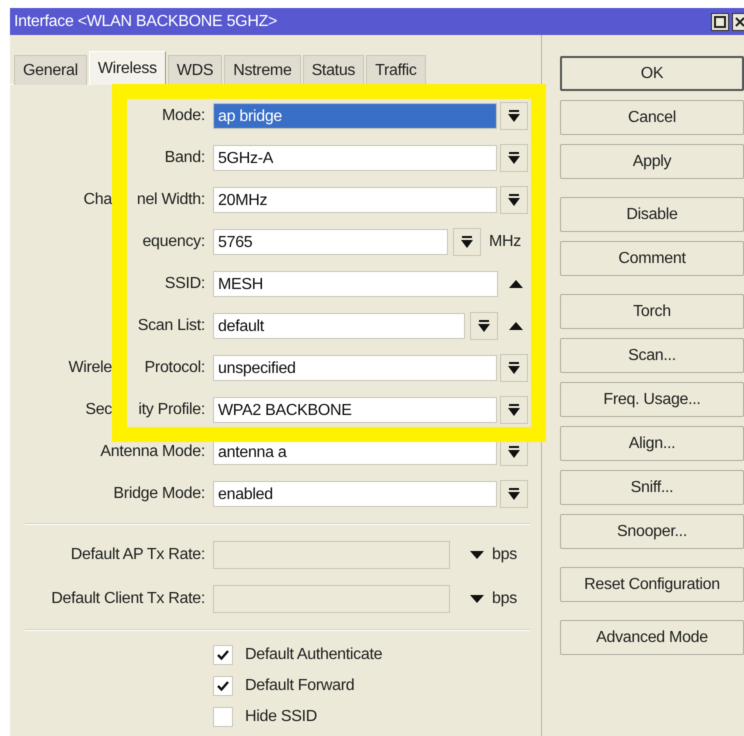 Image resolution: width=744 pixels, height=736 pixels. What do you see at coordinates (652, 584) in the screenshot?
I see `dialog-button: Reset Configuration` at bounding box center [652, 584].